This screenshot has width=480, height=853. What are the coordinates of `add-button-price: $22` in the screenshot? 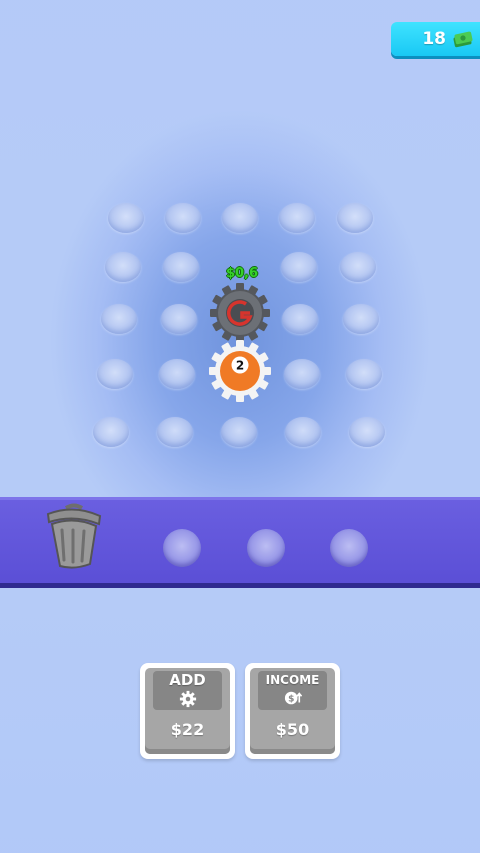 It's located at (187, 729).